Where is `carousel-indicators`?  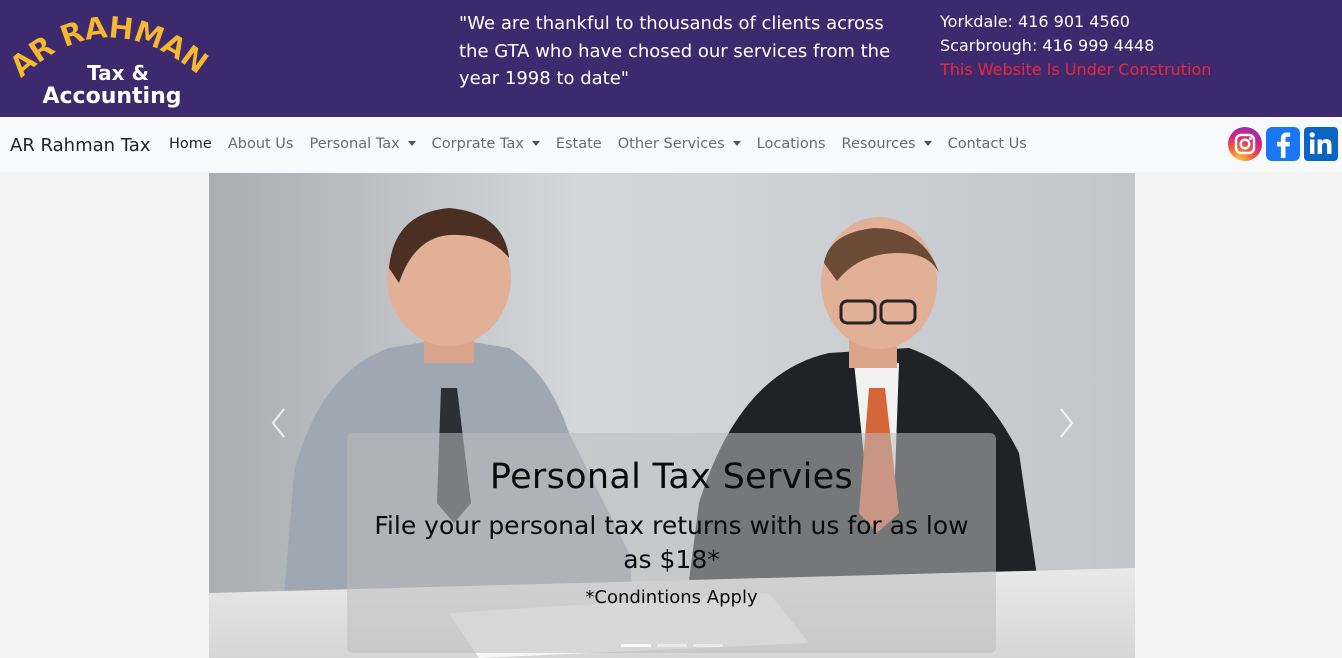
carousel-indicators is located at coordinates (672, 645).